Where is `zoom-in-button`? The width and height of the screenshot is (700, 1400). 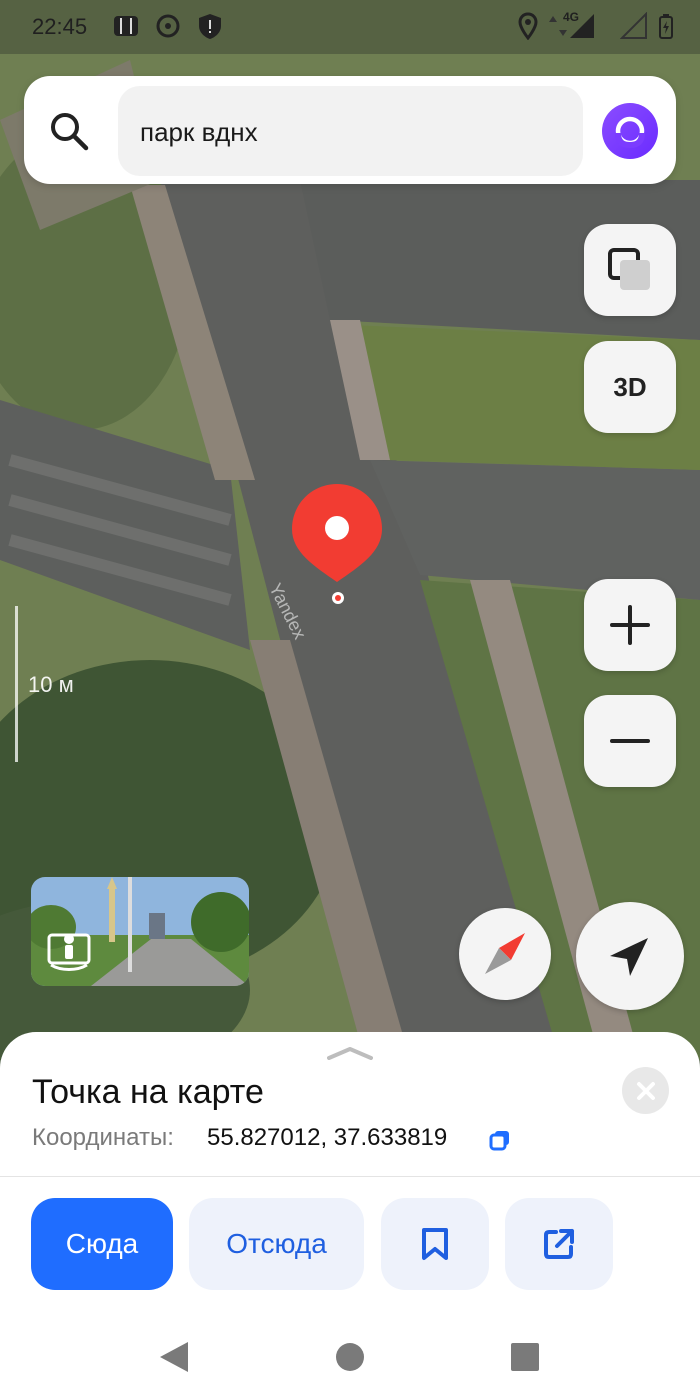 zoom-in-button is located at coordinates (630, 625).